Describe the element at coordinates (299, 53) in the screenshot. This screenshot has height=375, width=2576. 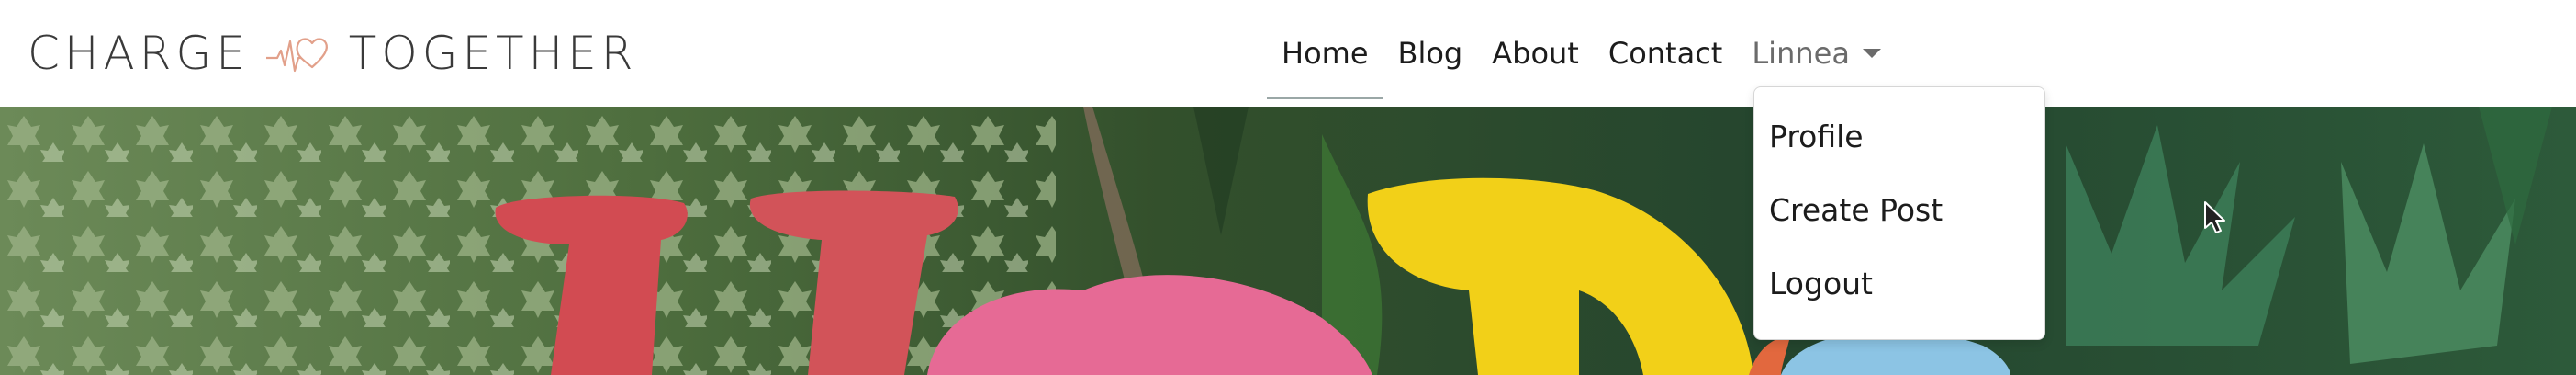
I see `heartbeat-heart-icon` at that location.